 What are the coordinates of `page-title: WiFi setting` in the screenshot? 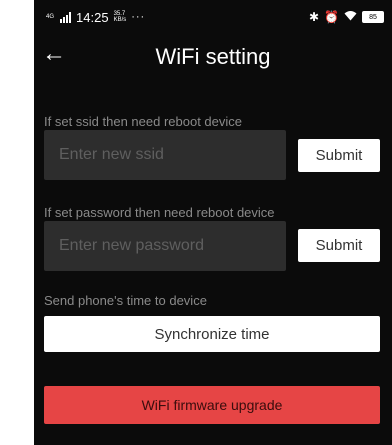 It's located at (213, 56).